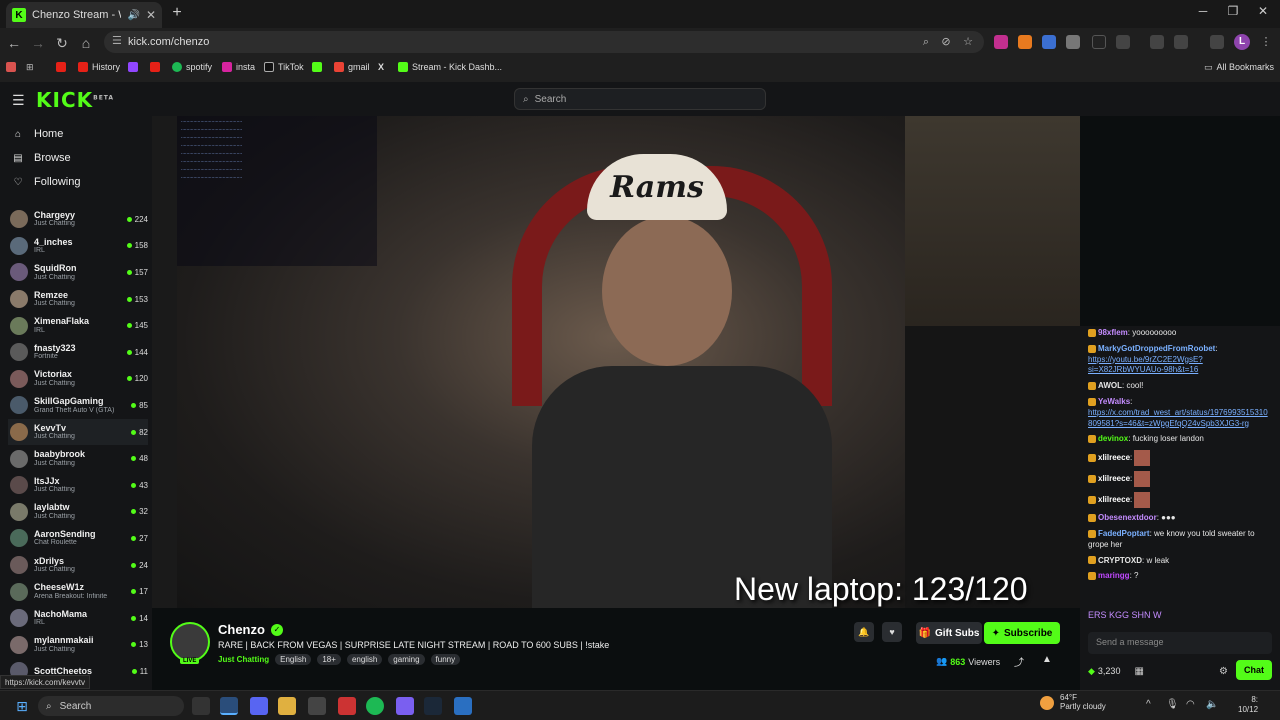  What do you see at coordinates (229, 706) in the screenshot?
I see `chrome-icon` at bounding box center [229, 706].